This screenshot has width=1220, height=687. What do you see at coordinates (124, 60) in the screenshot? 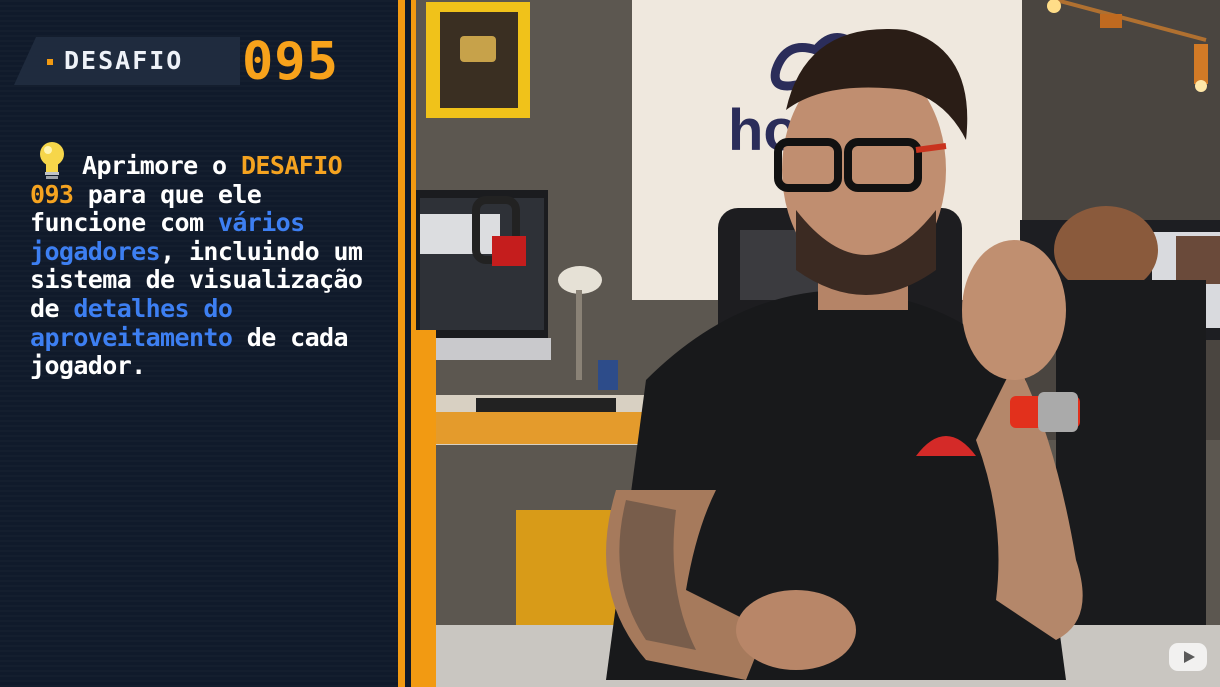
I see `challenge-label: DESAFIO` at bounding box center [124, 60].